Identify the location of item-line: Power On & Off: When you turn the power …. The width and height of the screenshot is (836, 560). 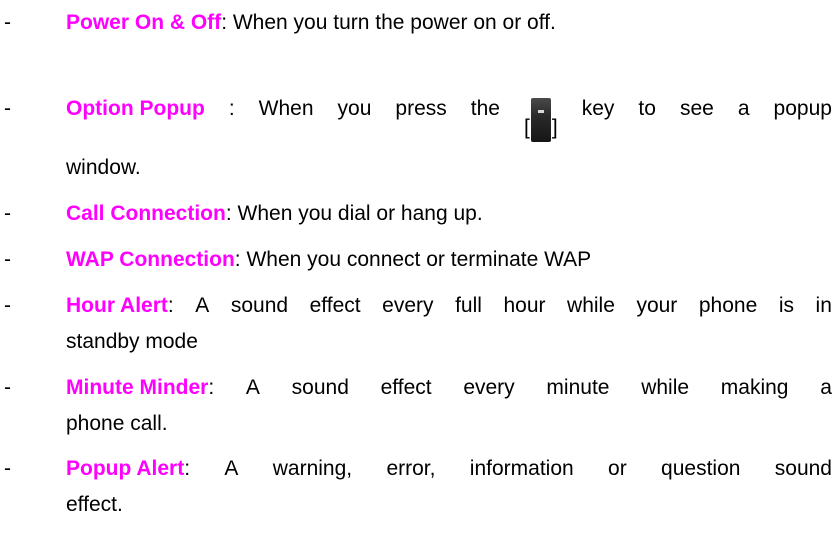
(449, 22).